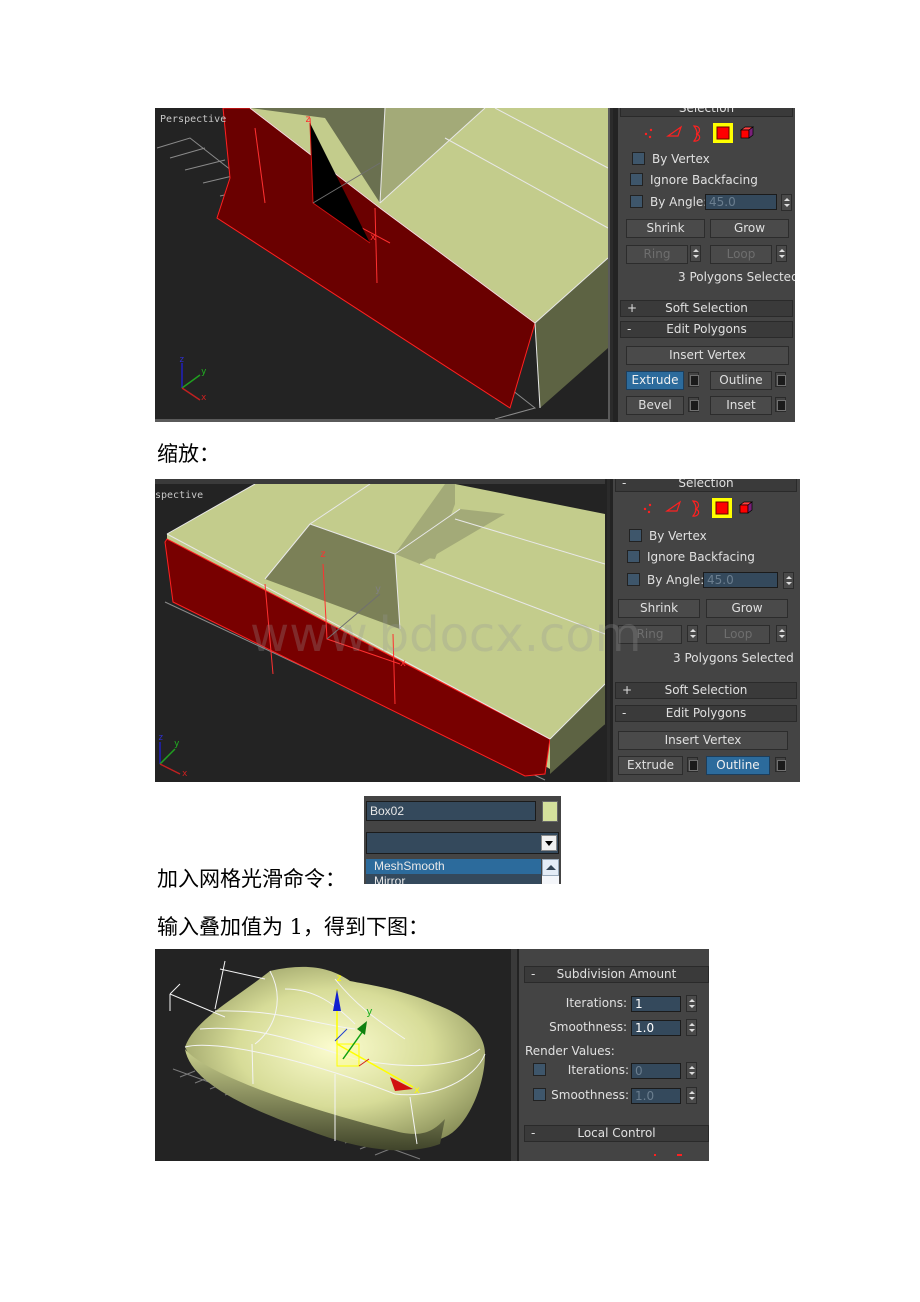 This screenshot has width=920, height=1302. I want to click on viewport-label: Perspective, so click(193, 119).